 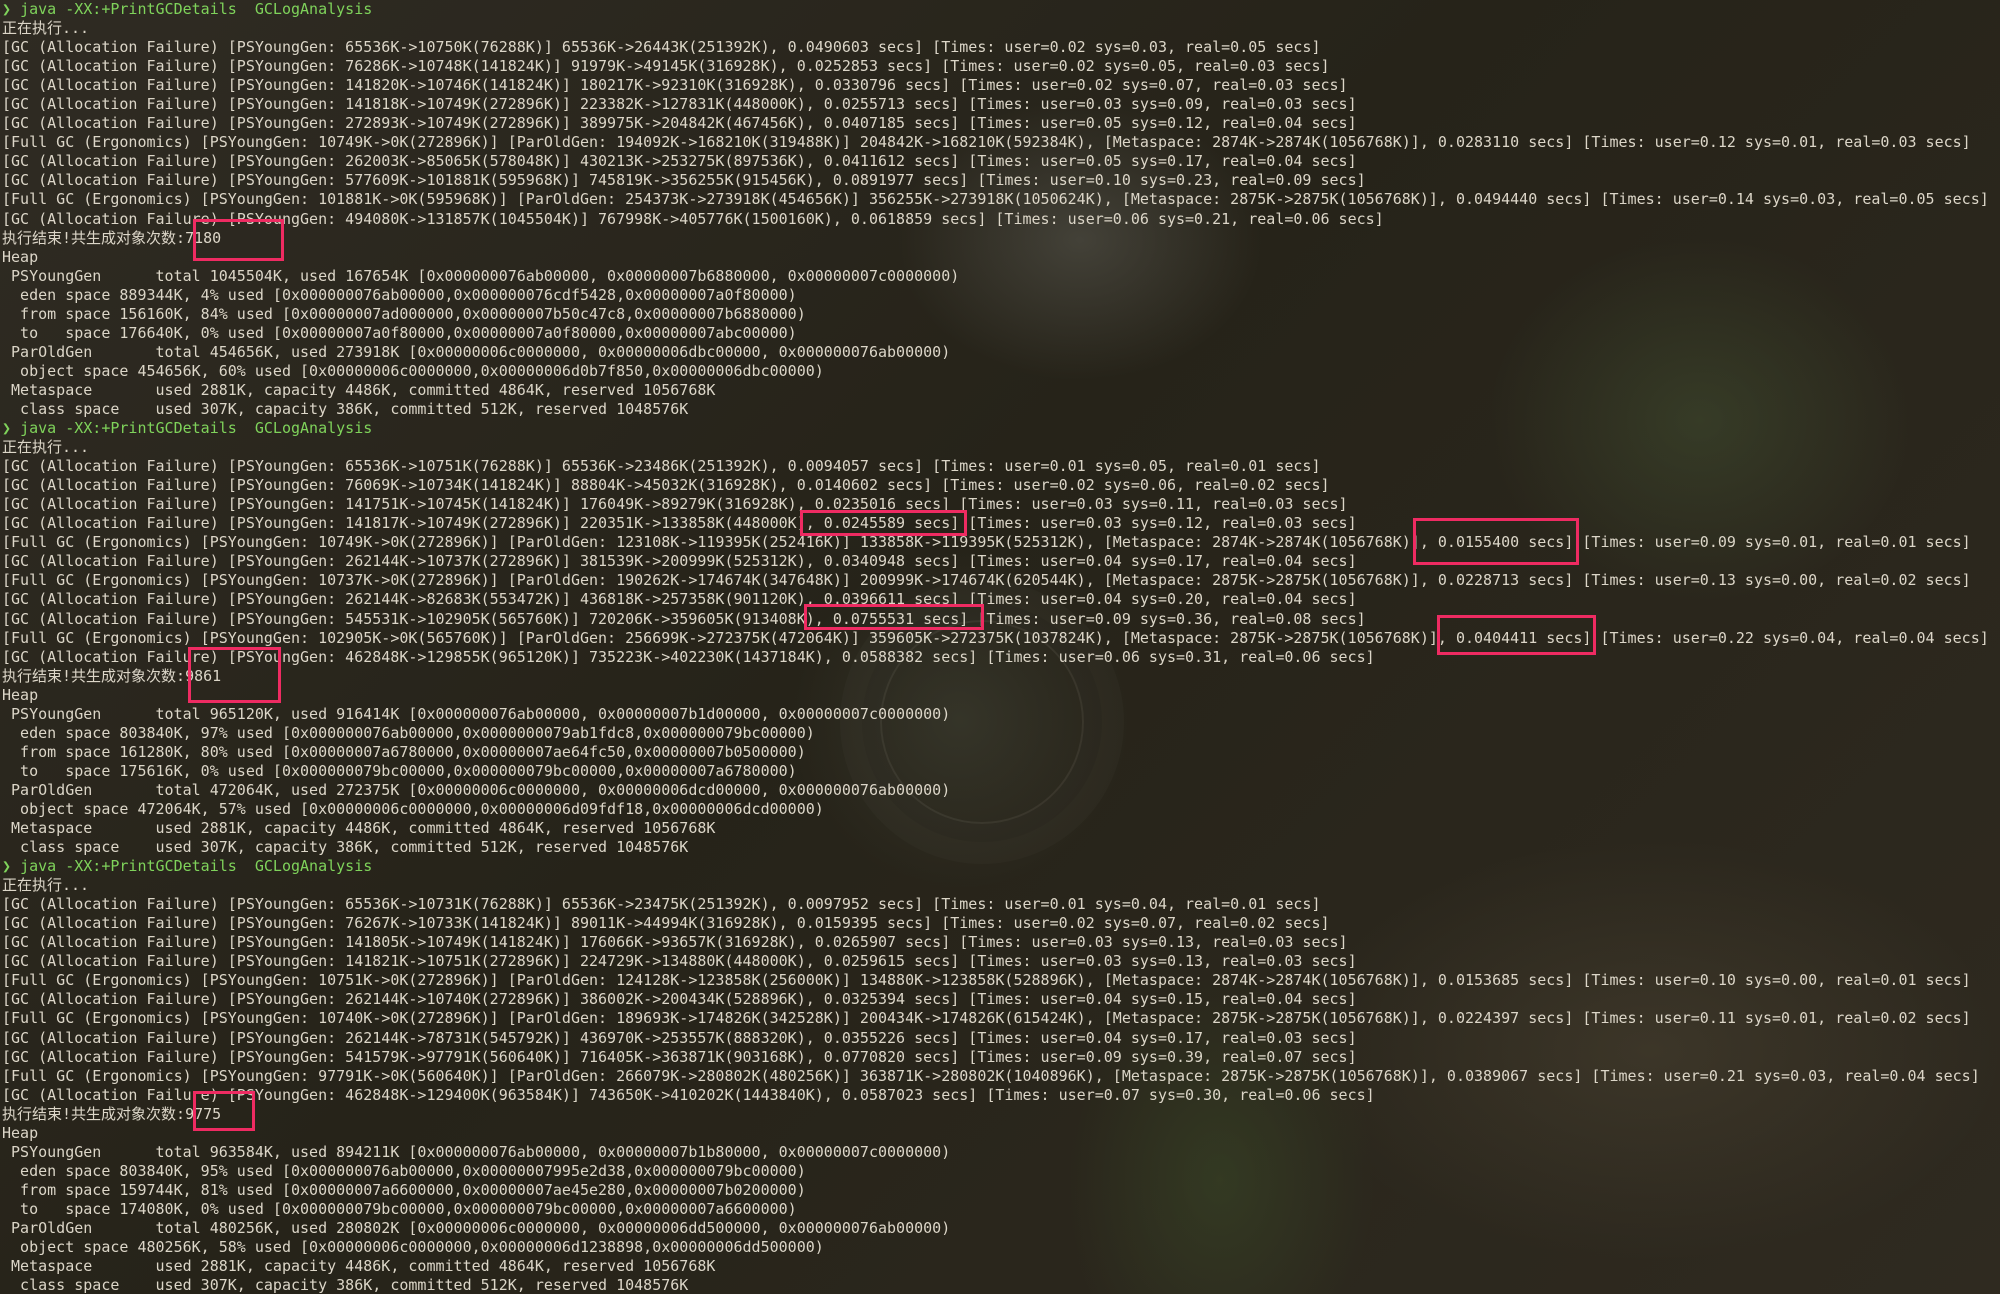 I want to click on highlight-box-young-gc-time, so click(x=883, y=523).